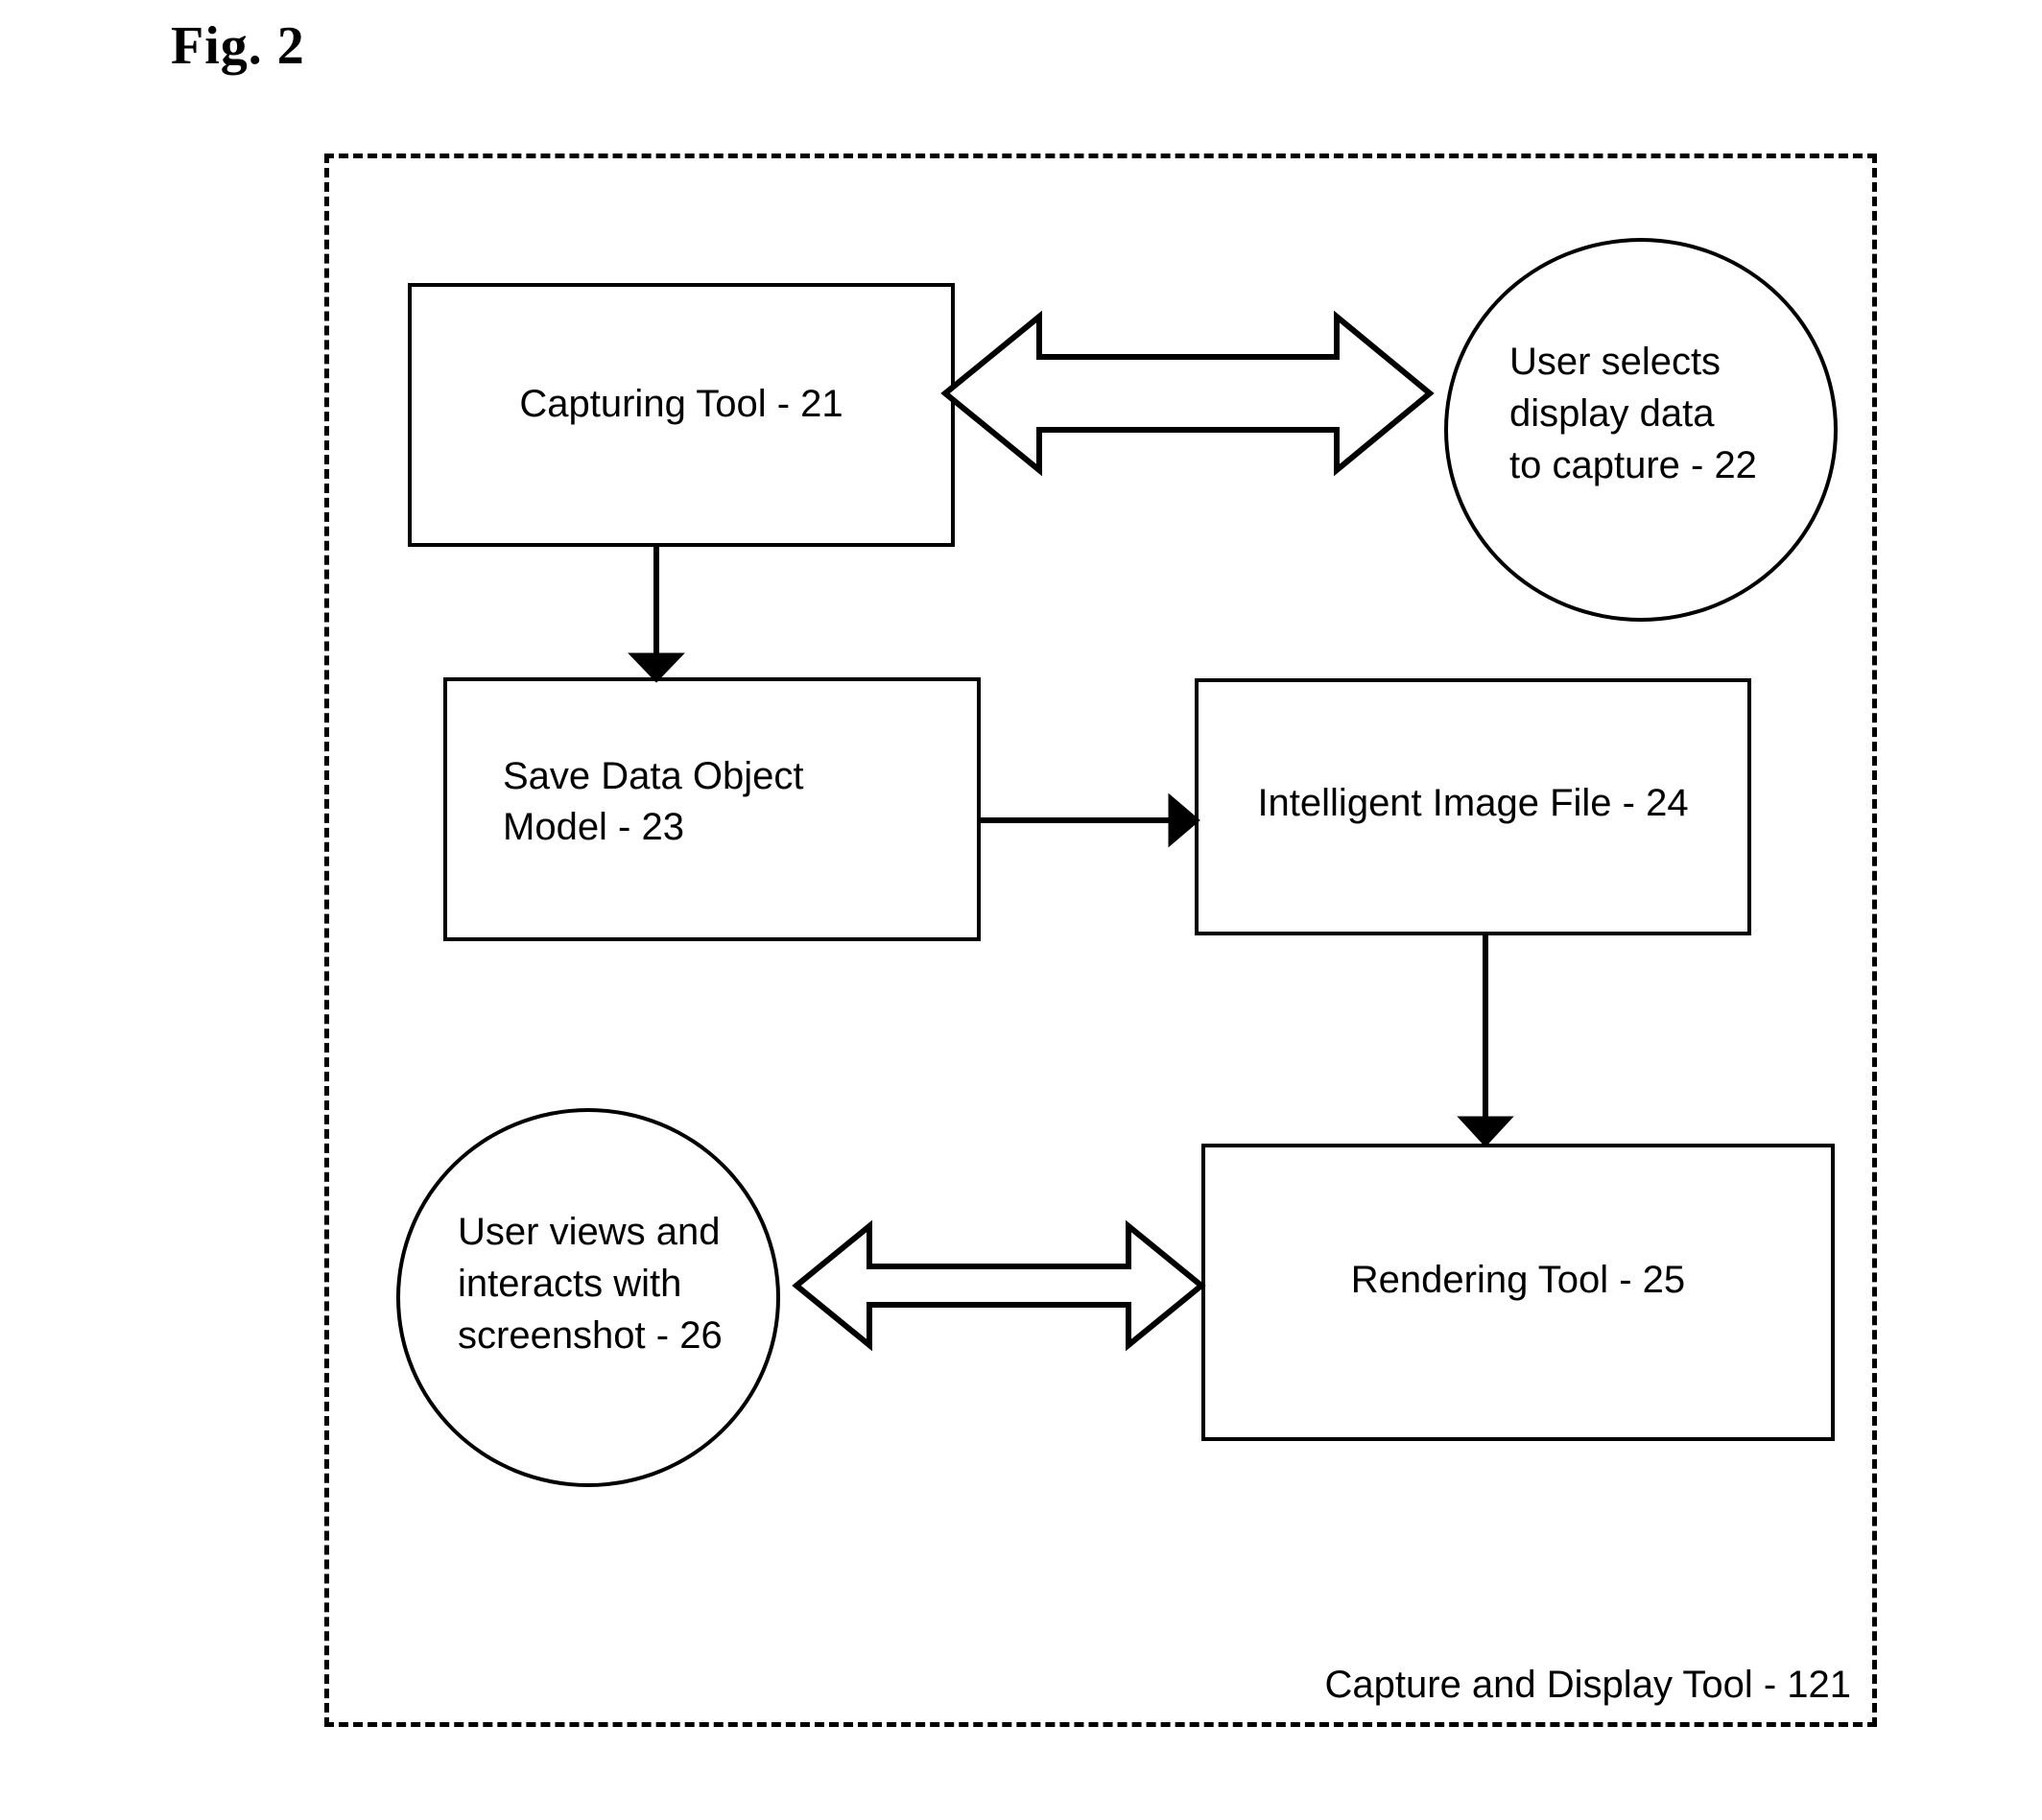  I want to click on node-save-data-object-model-label: Save Data Object Model - 23, so click(653, 802).